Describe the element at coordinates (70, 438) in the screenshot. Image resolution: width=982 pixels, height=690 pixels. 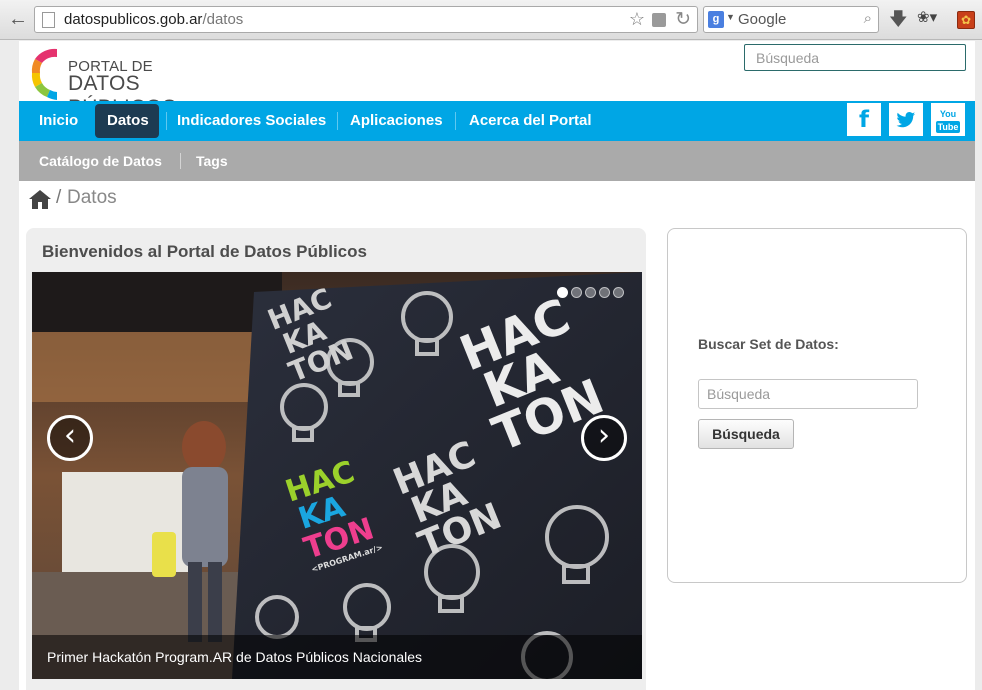
I see `carousel-prev-icon: ‹` at that location.